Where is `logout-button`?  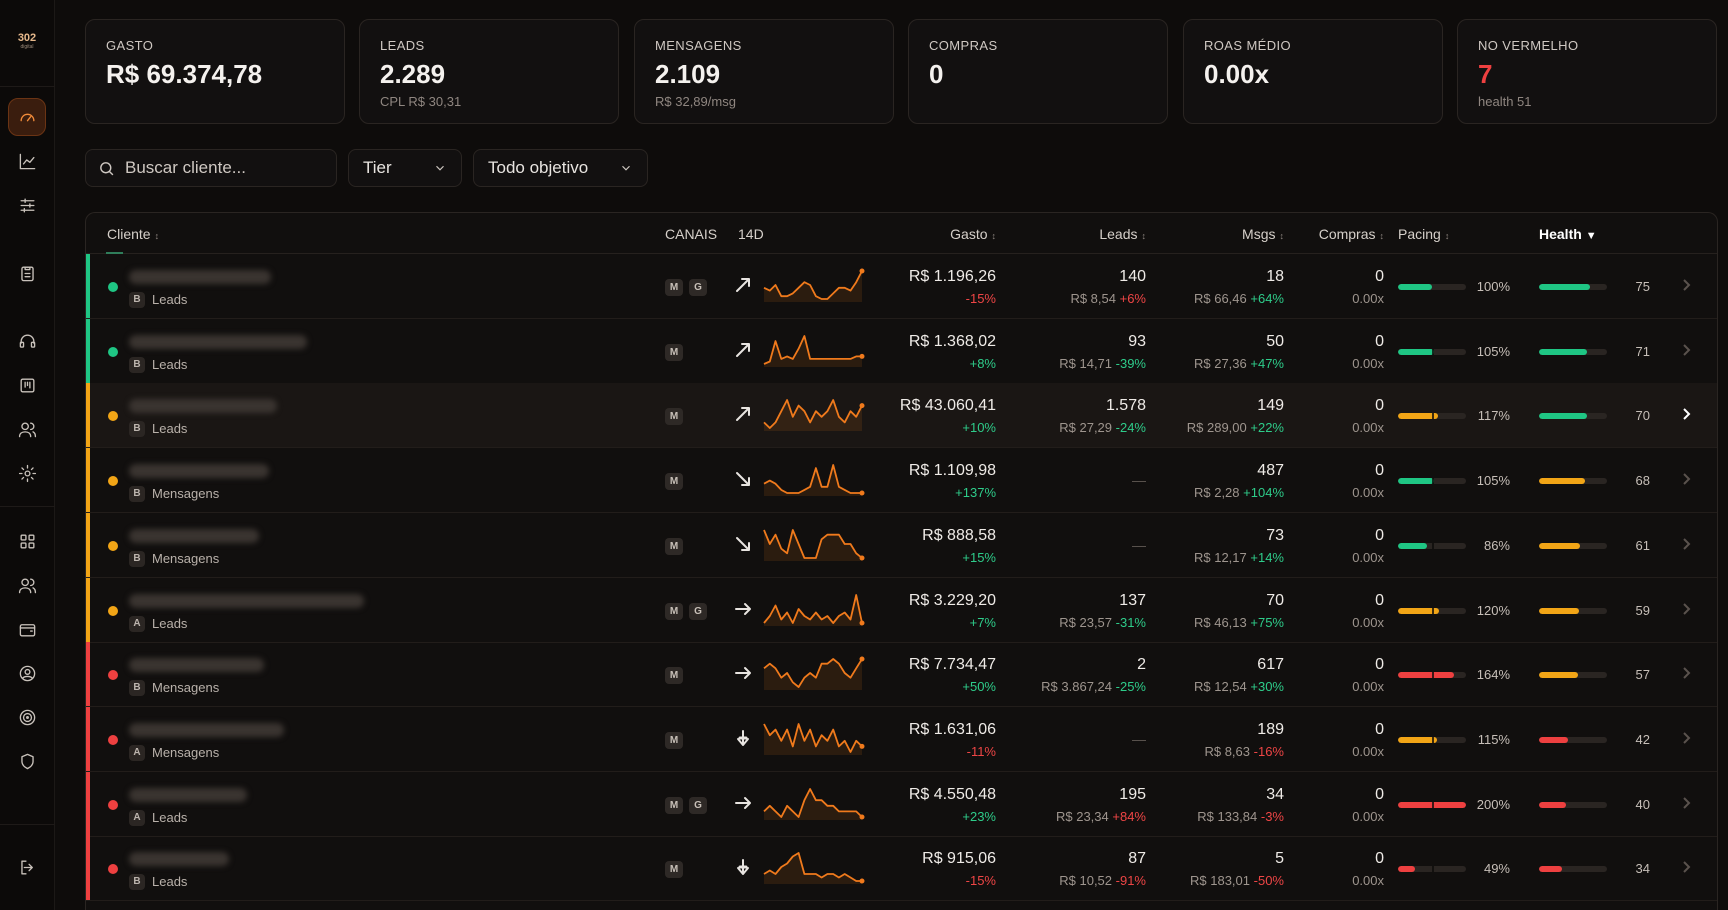 logout-button is located at coordinates (27, 867).